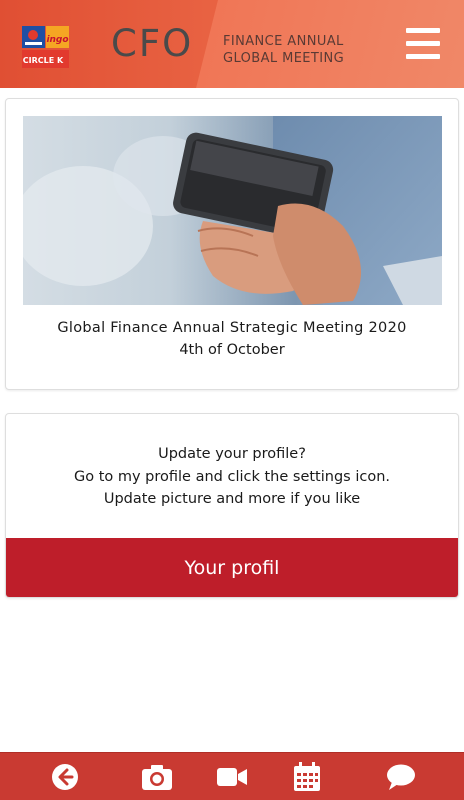  What do you see at coordinates (307, 777) in the screenshot?
I see `calendar-icon` at bounding box center [307, 777].